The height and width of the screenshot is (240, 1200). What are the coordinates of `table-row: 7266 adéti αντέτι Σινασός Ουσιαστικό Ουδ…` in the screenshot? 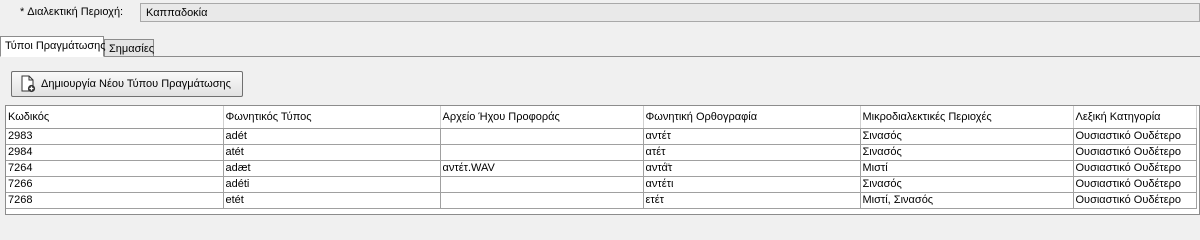 It's located at (601, 184).